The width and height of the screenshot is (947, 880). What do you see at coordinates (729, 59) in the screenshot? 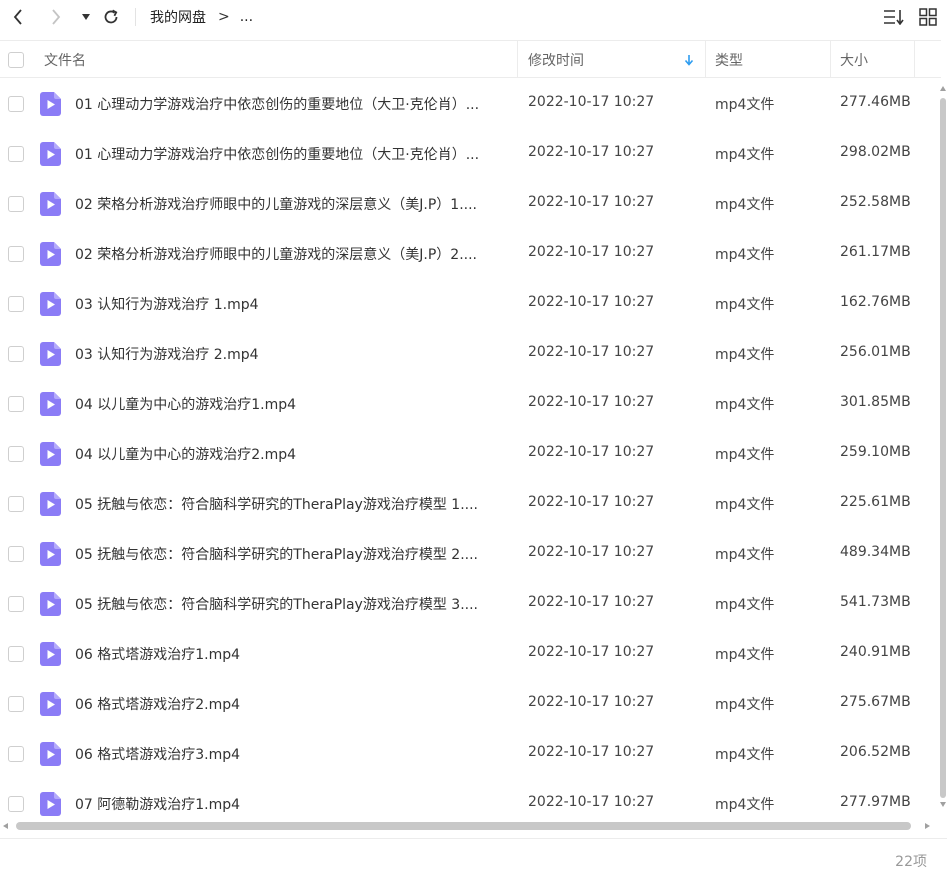
I see `column-type: 类型` at bounding box center [729, 59].